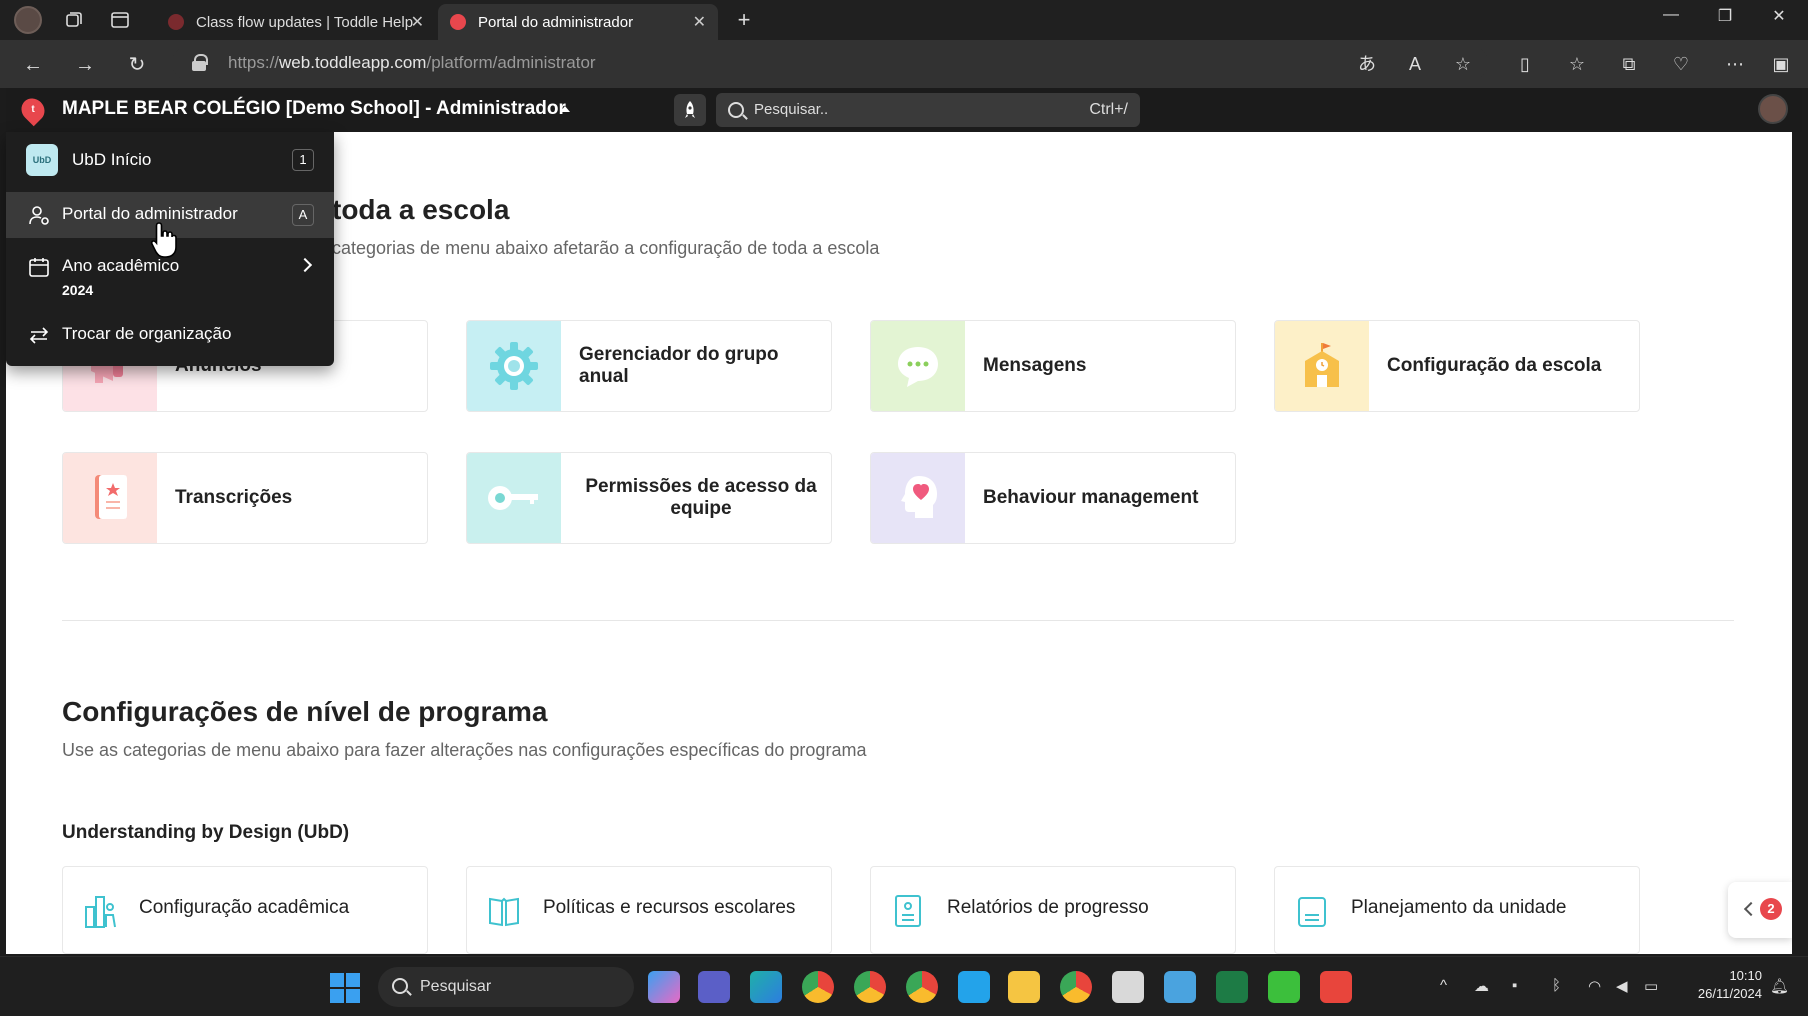 Image resolution: width=1808 pixels, height=1016 pixels. Describe the element at coordinates (1481, 986) in the screenshot. I see `onedrive-icon: ☁` at that location.